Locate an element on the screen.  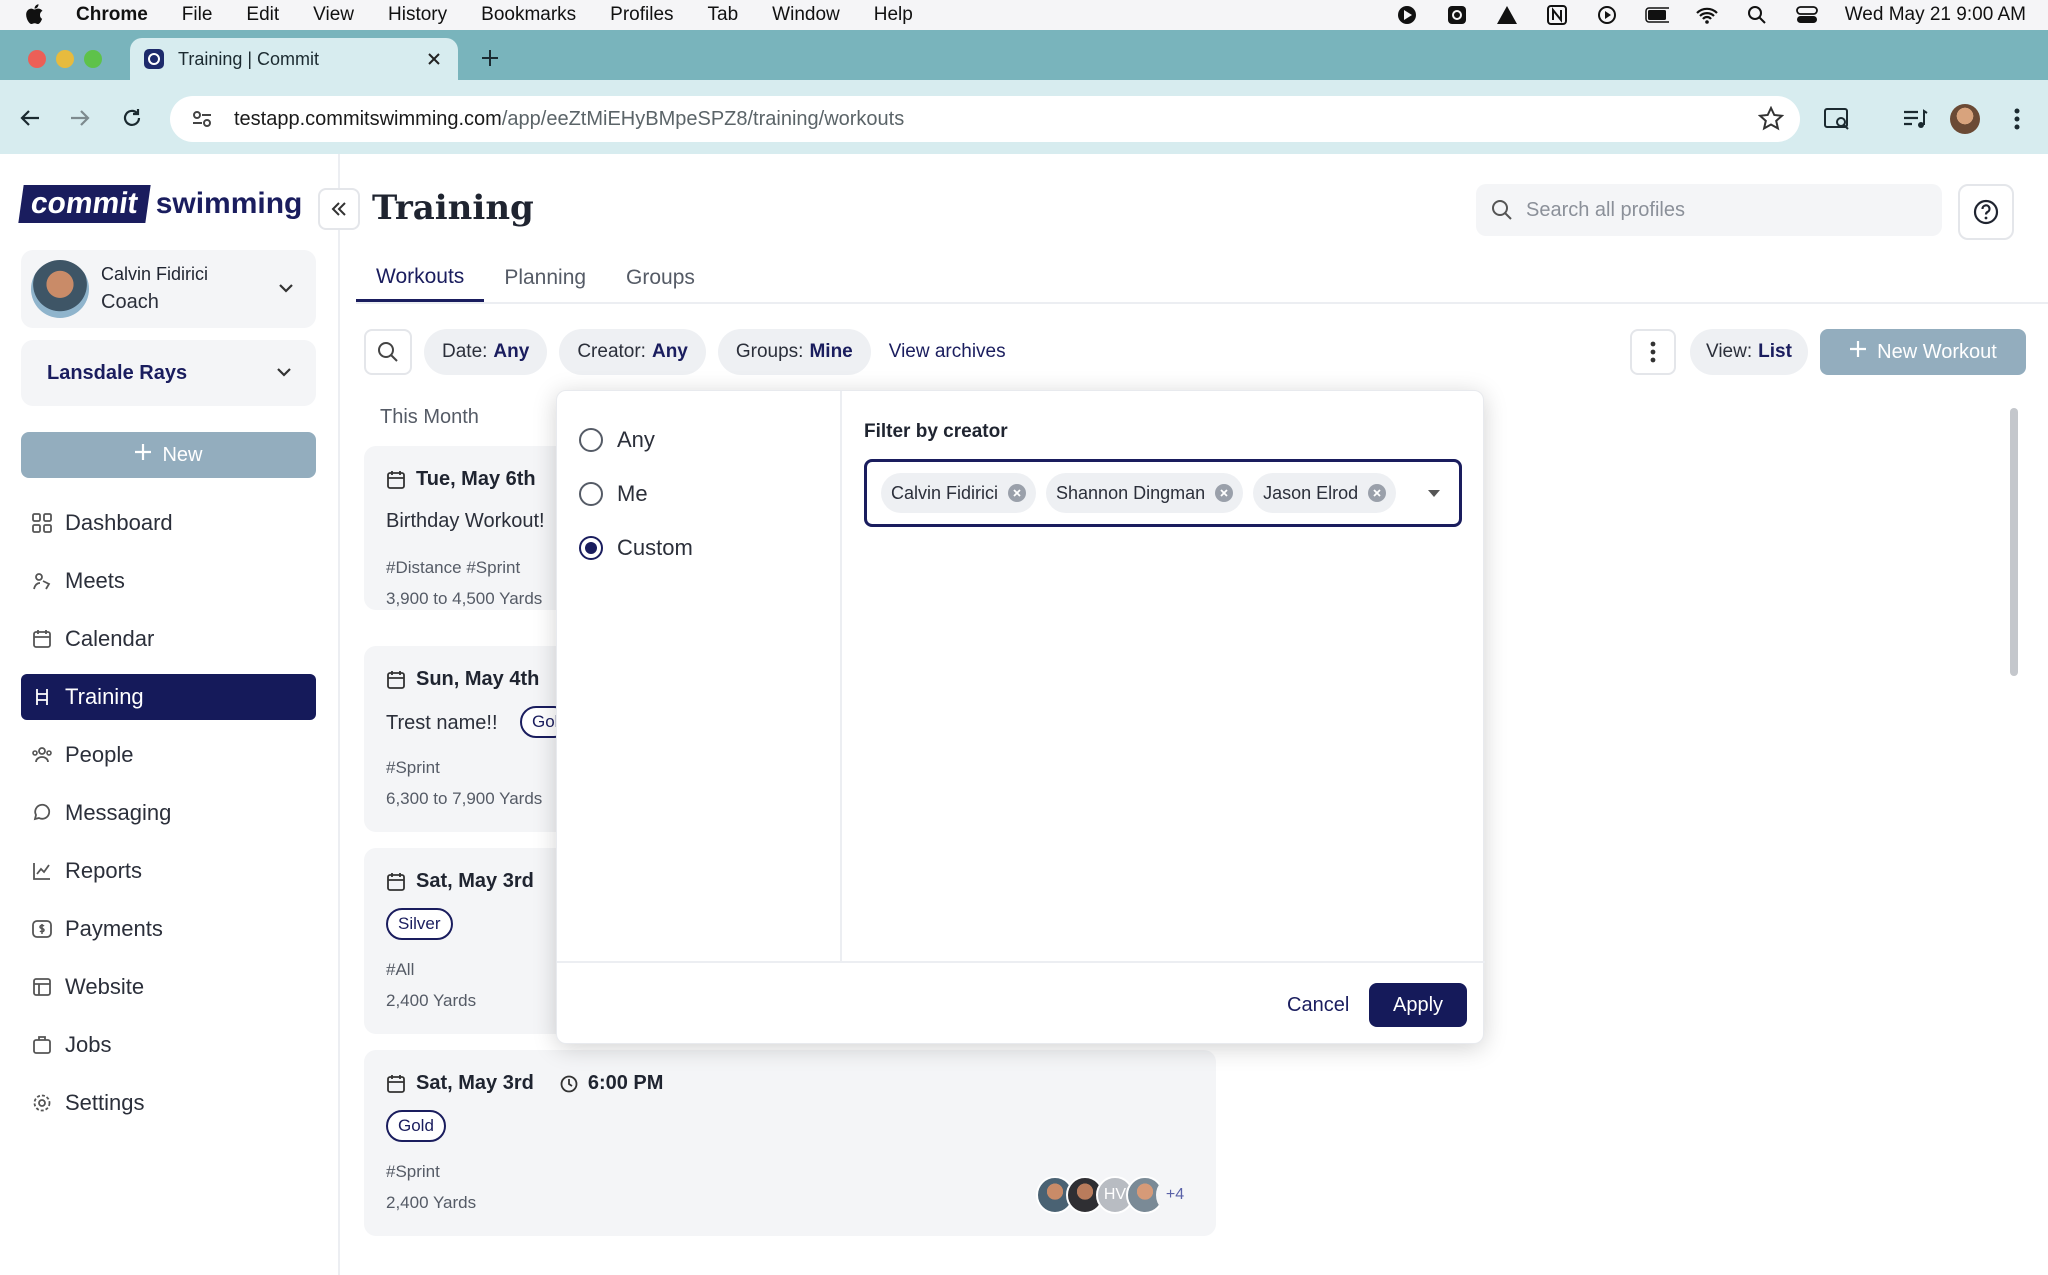
groups-filter-value: Mine is located at coordinates (831, 351).